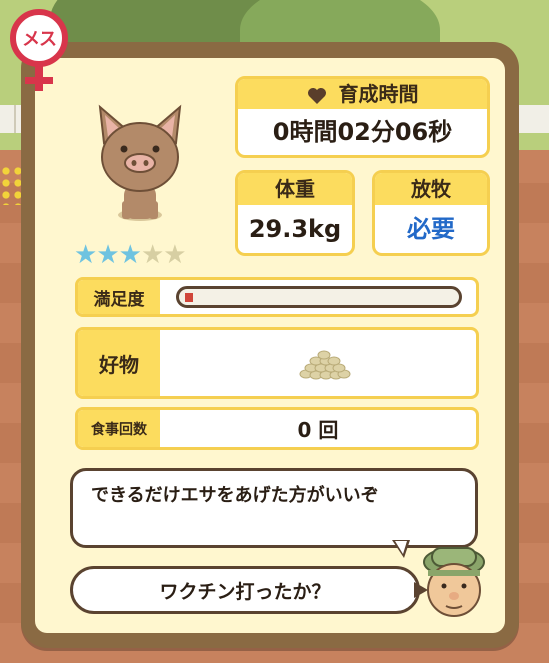 This screenshot has height=663, width=549. I want to click on female-icon: メス, so click(39, 38).